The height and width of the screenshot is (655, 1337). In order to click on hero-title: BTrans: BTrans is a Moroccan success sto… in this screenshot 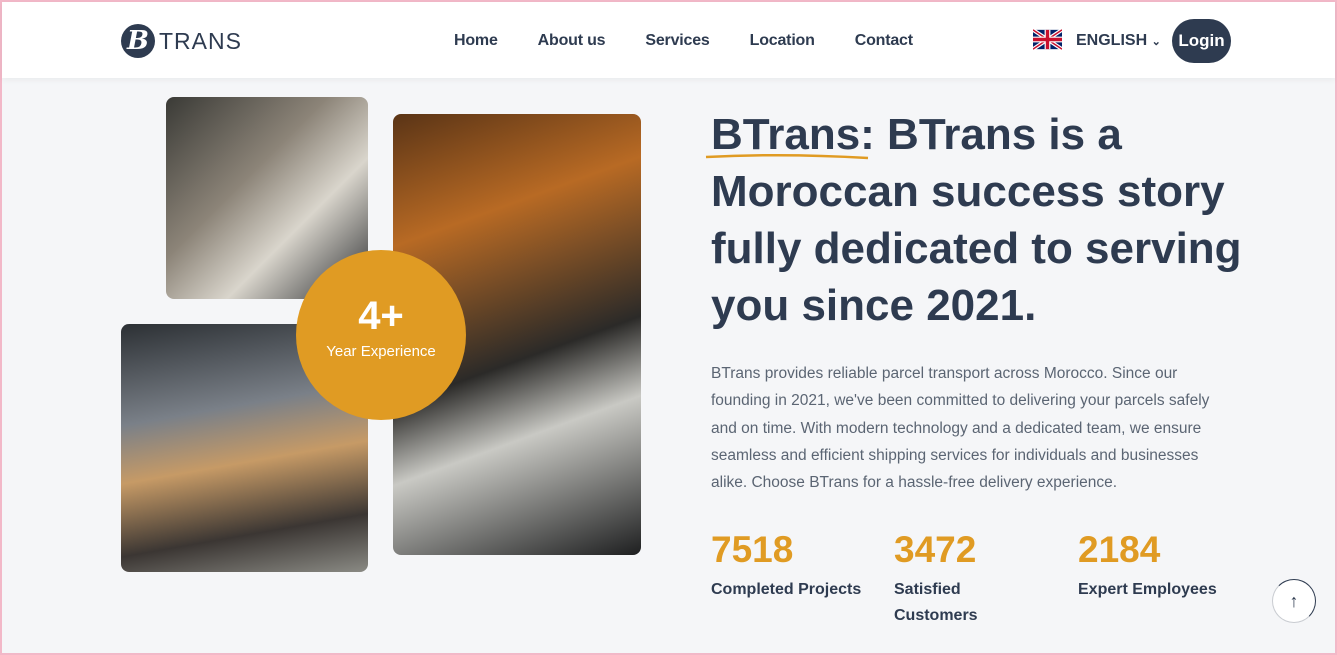, I will do `click(976, 220)`.